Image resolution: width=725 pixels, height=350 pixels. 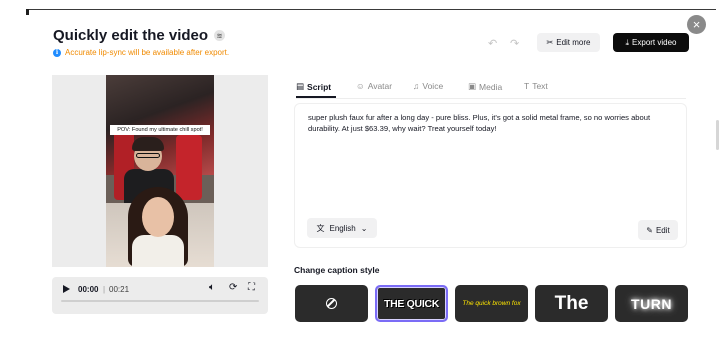 What do you see at coordinates (550, 42) in the screenshot?
I see `scissors-icon: ✂` at bounding box center [550, 42].